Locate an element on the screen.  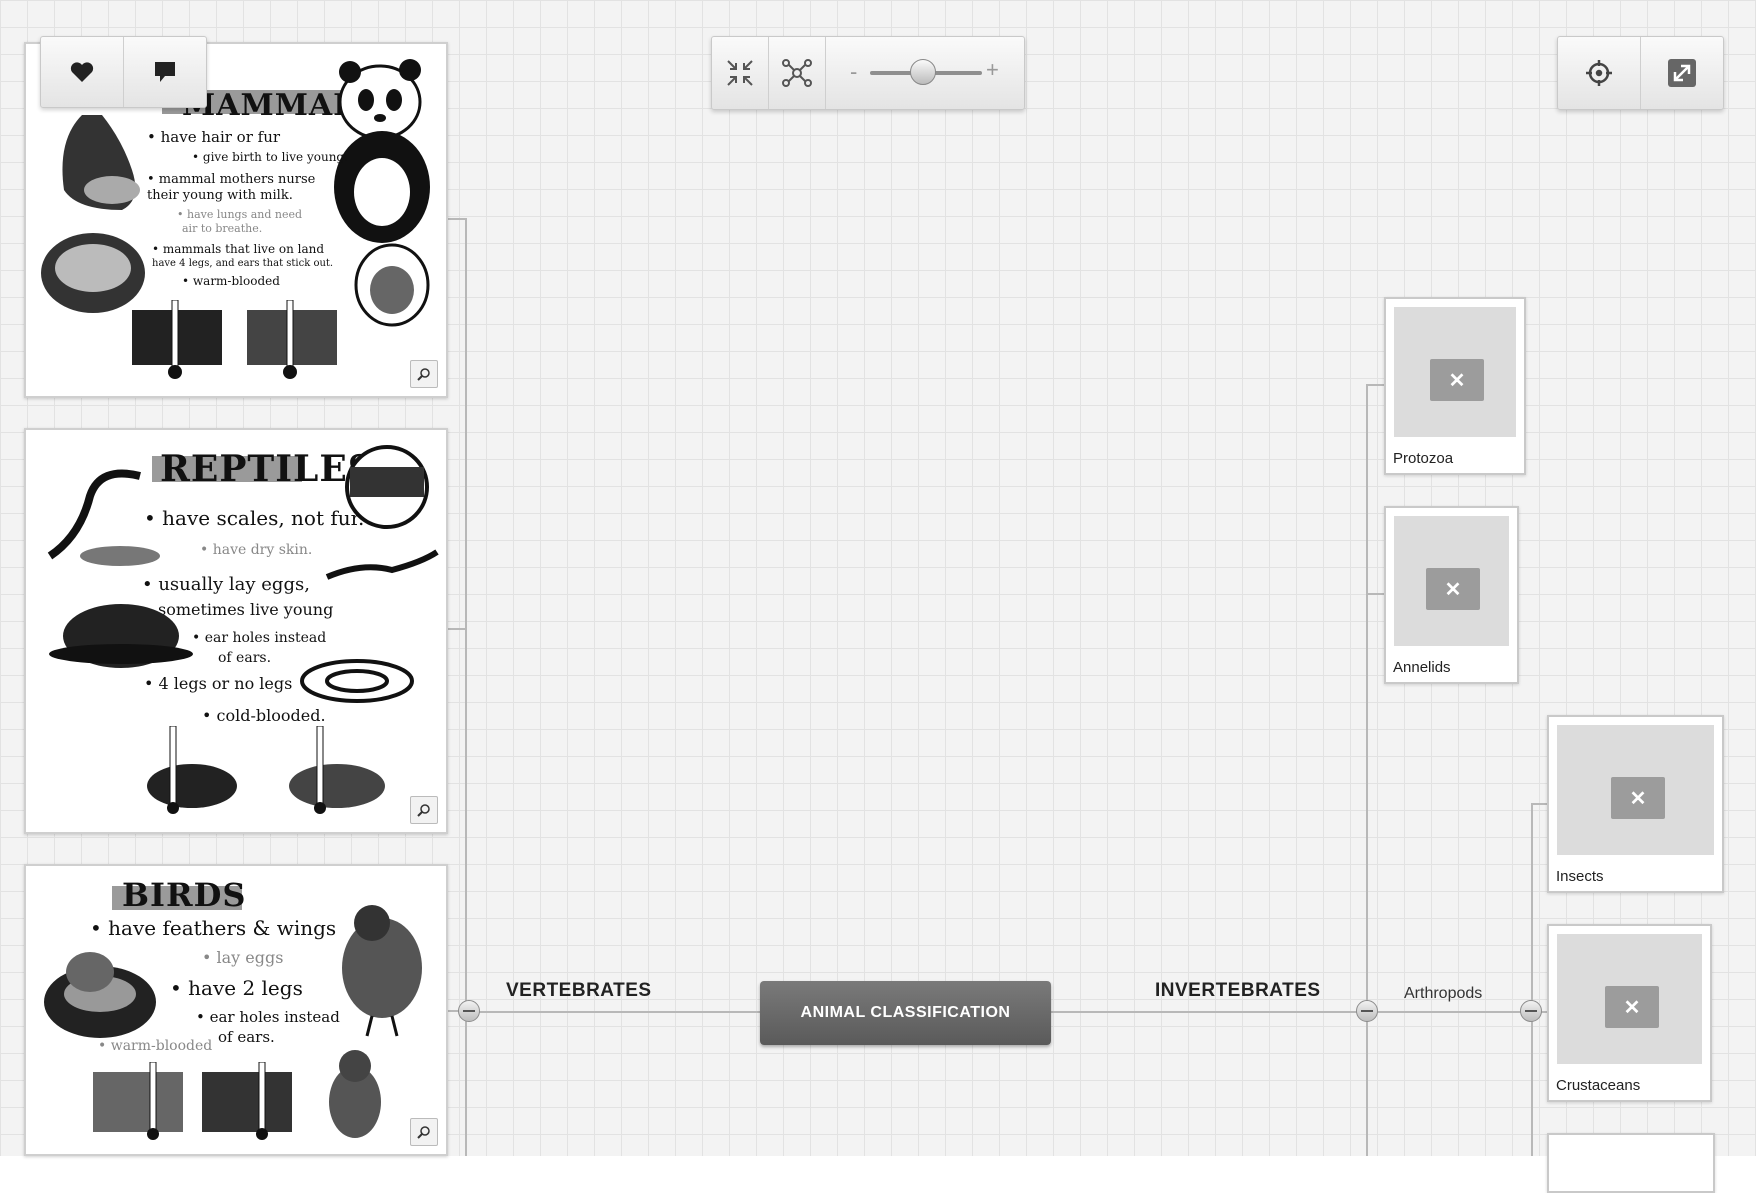
collapse-all-button is located at coordinates (740, 73).